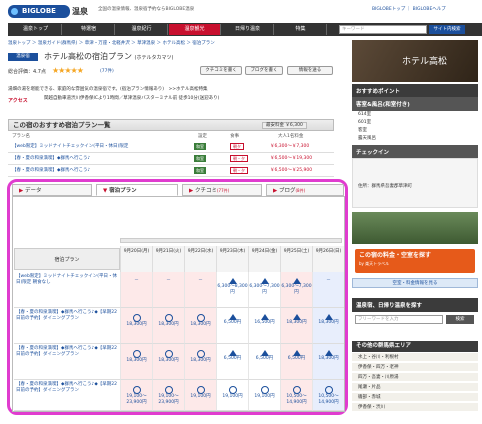 The width and height of the screenshot is (482, 424). Describe the element at coordinates (415, 104) in the screenshot. I see `room-header: 客室&風呂(和室付き)` at that location.